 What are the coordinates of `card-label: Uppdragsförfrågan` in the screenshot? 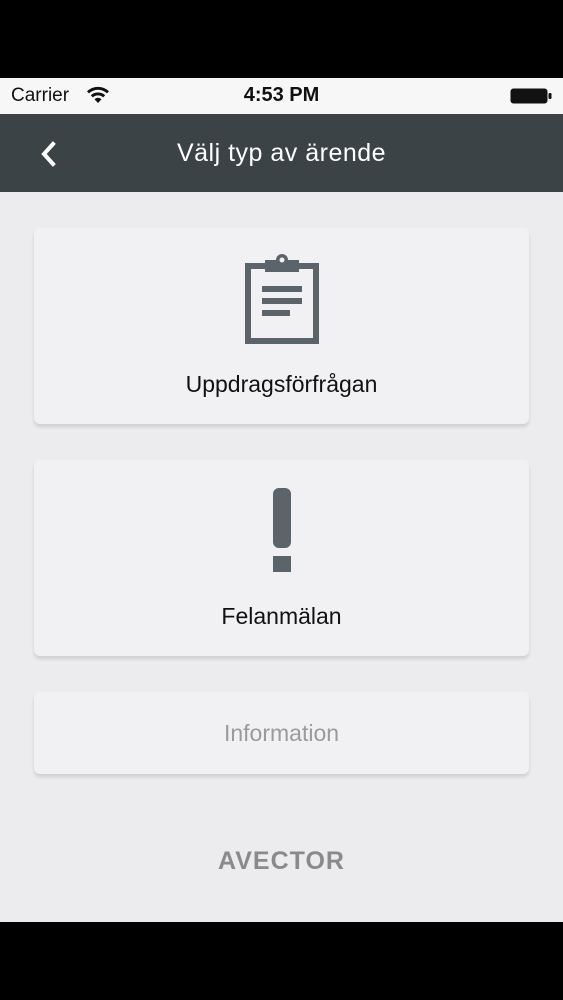 It's located at (281, 384).